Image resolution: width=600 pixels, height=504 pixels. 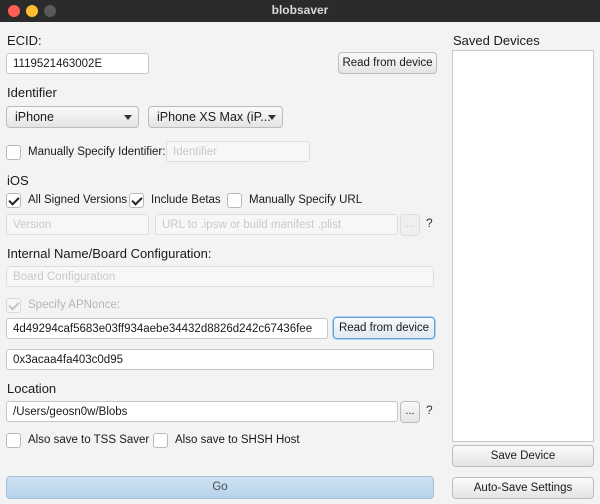 I want to click on device-type-select: iPhone, so click(x=72, y=117).